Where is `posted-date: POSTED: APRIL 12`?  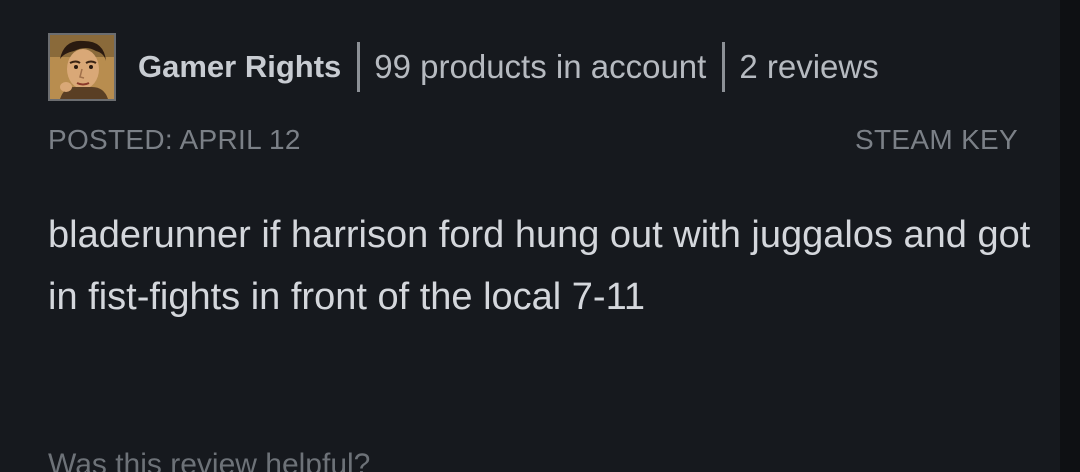 posted-date: POSTED: APRIL 12 is located at coordinates (174, 139).